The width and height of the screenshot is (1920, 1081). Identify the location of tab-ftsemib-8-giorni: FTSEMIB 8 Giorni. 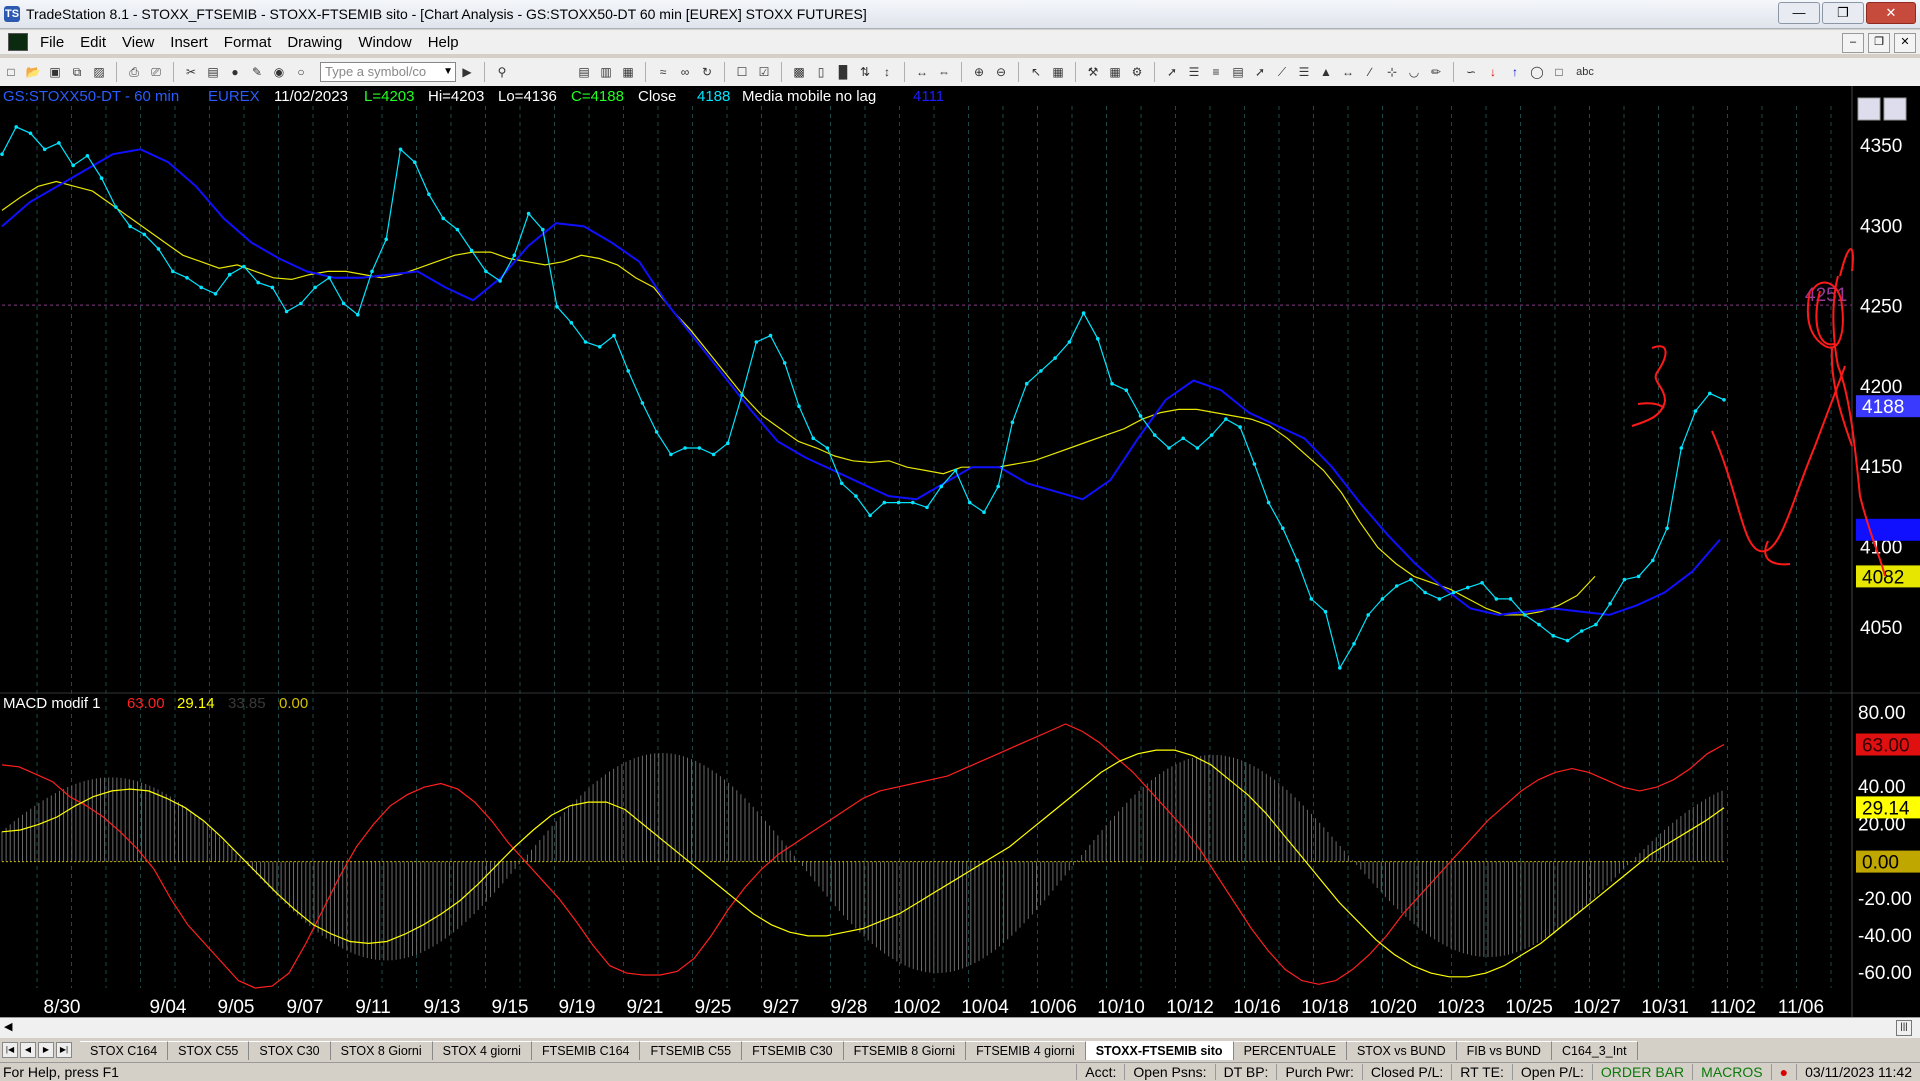
(905, 1050).